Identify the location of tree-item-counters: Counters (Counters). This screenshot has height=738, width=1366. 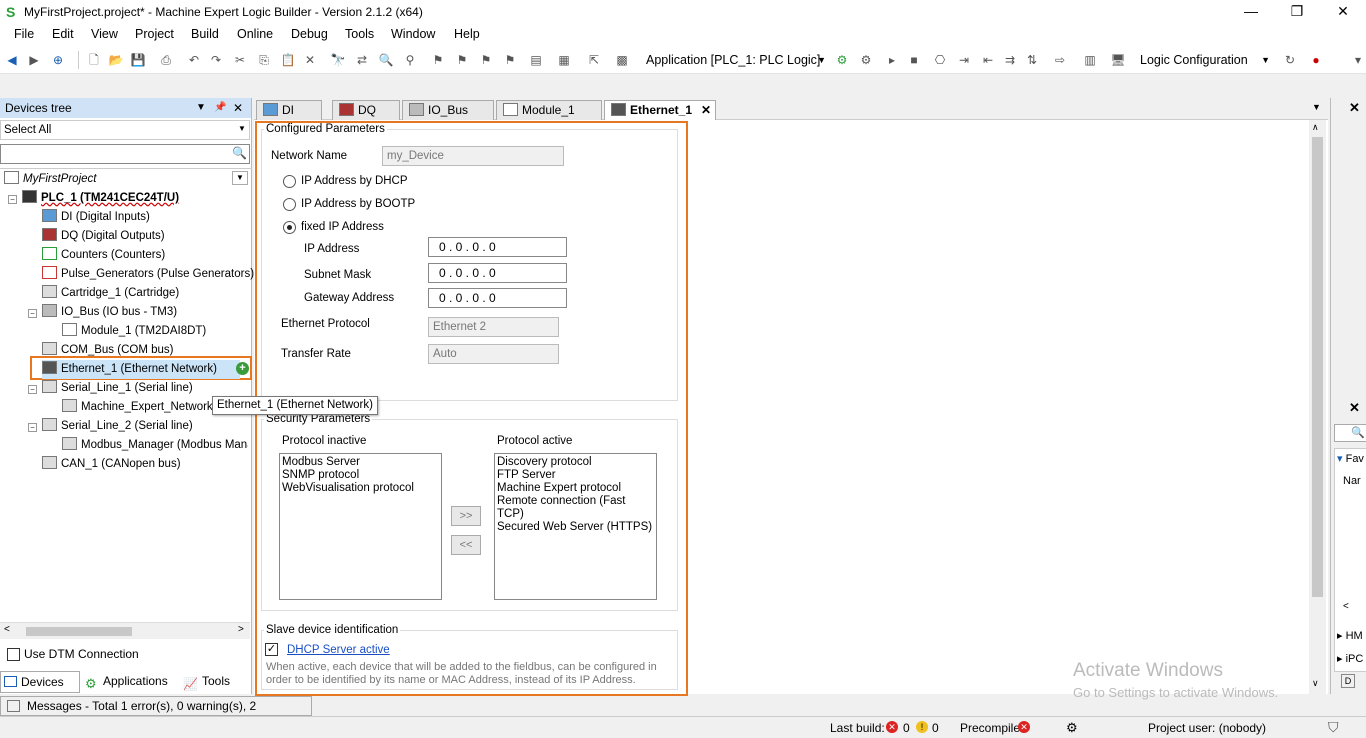
(103, 255).